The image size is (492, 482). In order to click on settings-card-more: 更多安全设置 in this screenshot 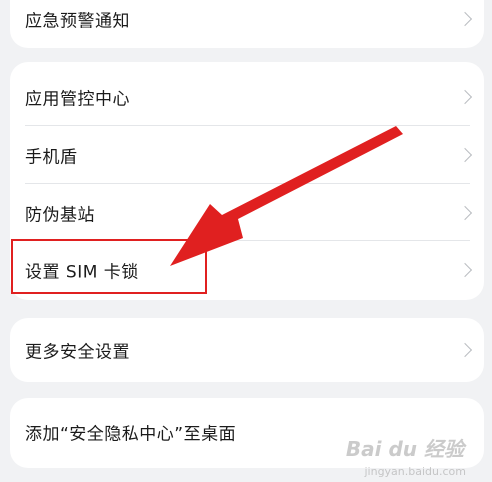, I will do `click(247, 350)`.